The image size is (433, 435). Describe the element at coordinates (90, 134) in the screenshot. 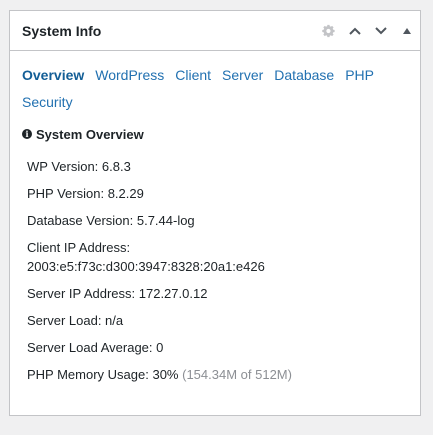

I see `section-heading-label: System Overview` at that location.